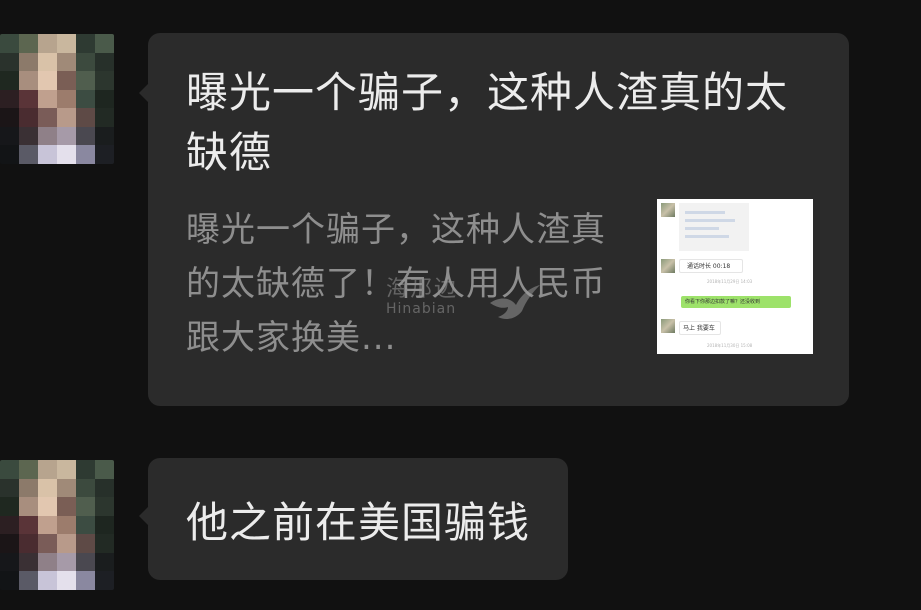 The image size is (921, 610). I want to click on thumbnail-timestamp: 2018年11月30日 15:08, so click(730, 345).